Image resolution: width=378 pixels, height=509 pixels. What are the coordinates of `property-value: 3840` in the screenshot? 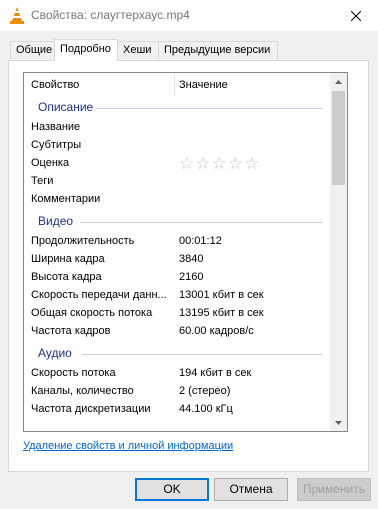 It's located at (191, 259).